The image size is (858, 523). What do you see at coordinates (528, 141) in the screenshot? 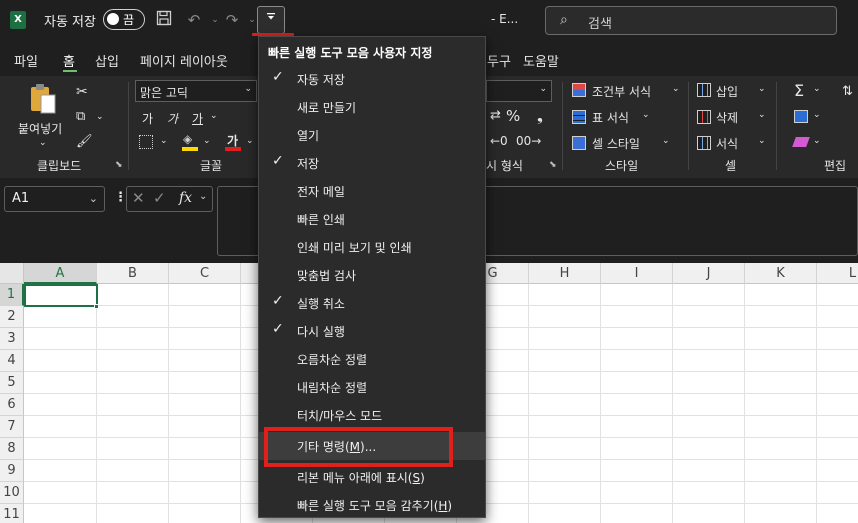
I see `decrease-decimal-icon: 00→` at bounding box center [528, 141].